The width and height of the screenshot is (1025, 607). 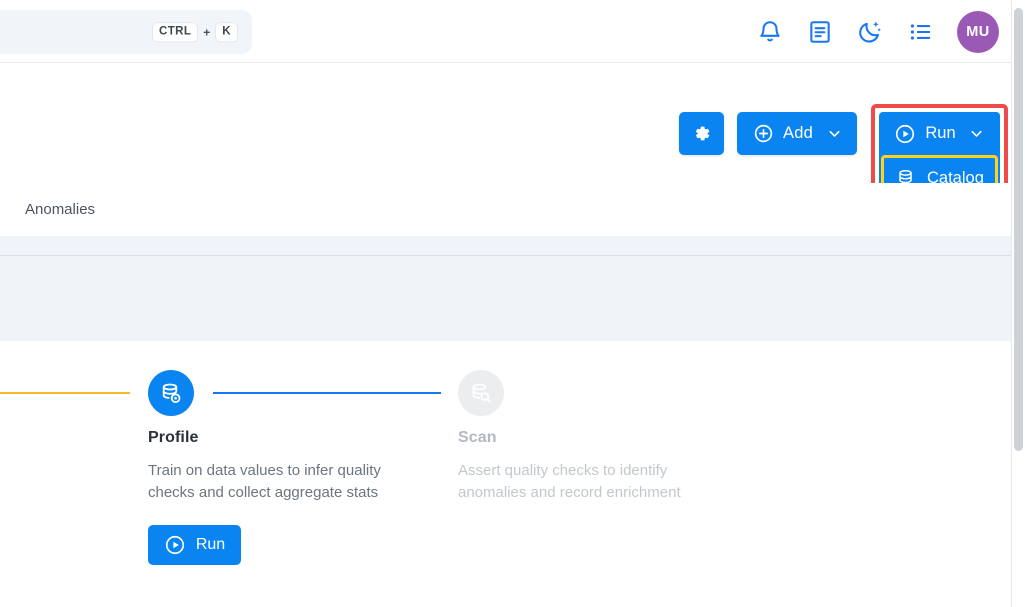 I want to click on global-search-input: CTRL + K, so click(x=126, y=32).